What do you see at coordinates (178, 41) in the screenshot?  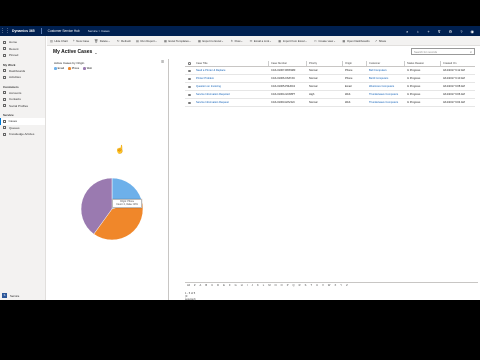 I see `excel-templates-button: ▦ Excel Templates ⌄` at bounding box center [178, 41].